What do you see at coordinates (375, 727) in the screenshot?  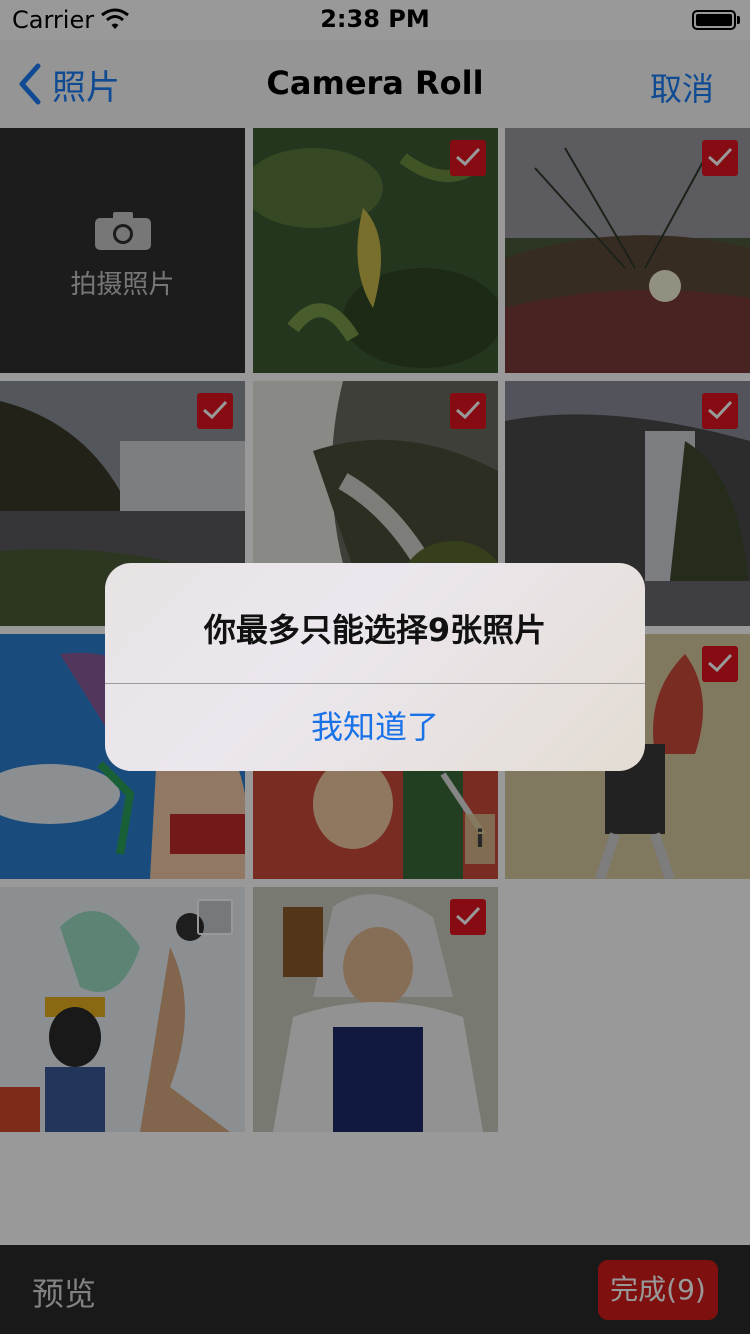 I see `alert-ok-button: 我知道了` at bounding box center [375, 727].